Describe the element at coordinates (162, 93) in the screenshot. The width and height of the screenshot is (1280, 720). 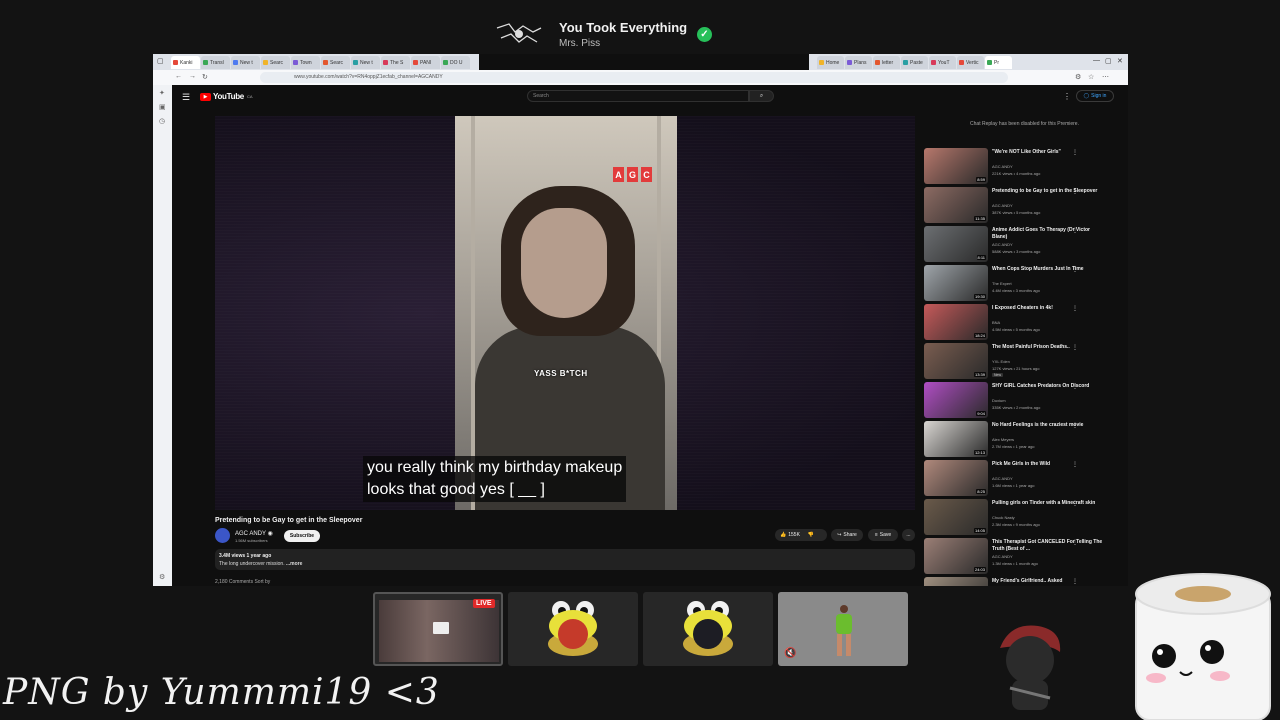
I see `sidebar-tabs-icon: ✦` at that location.